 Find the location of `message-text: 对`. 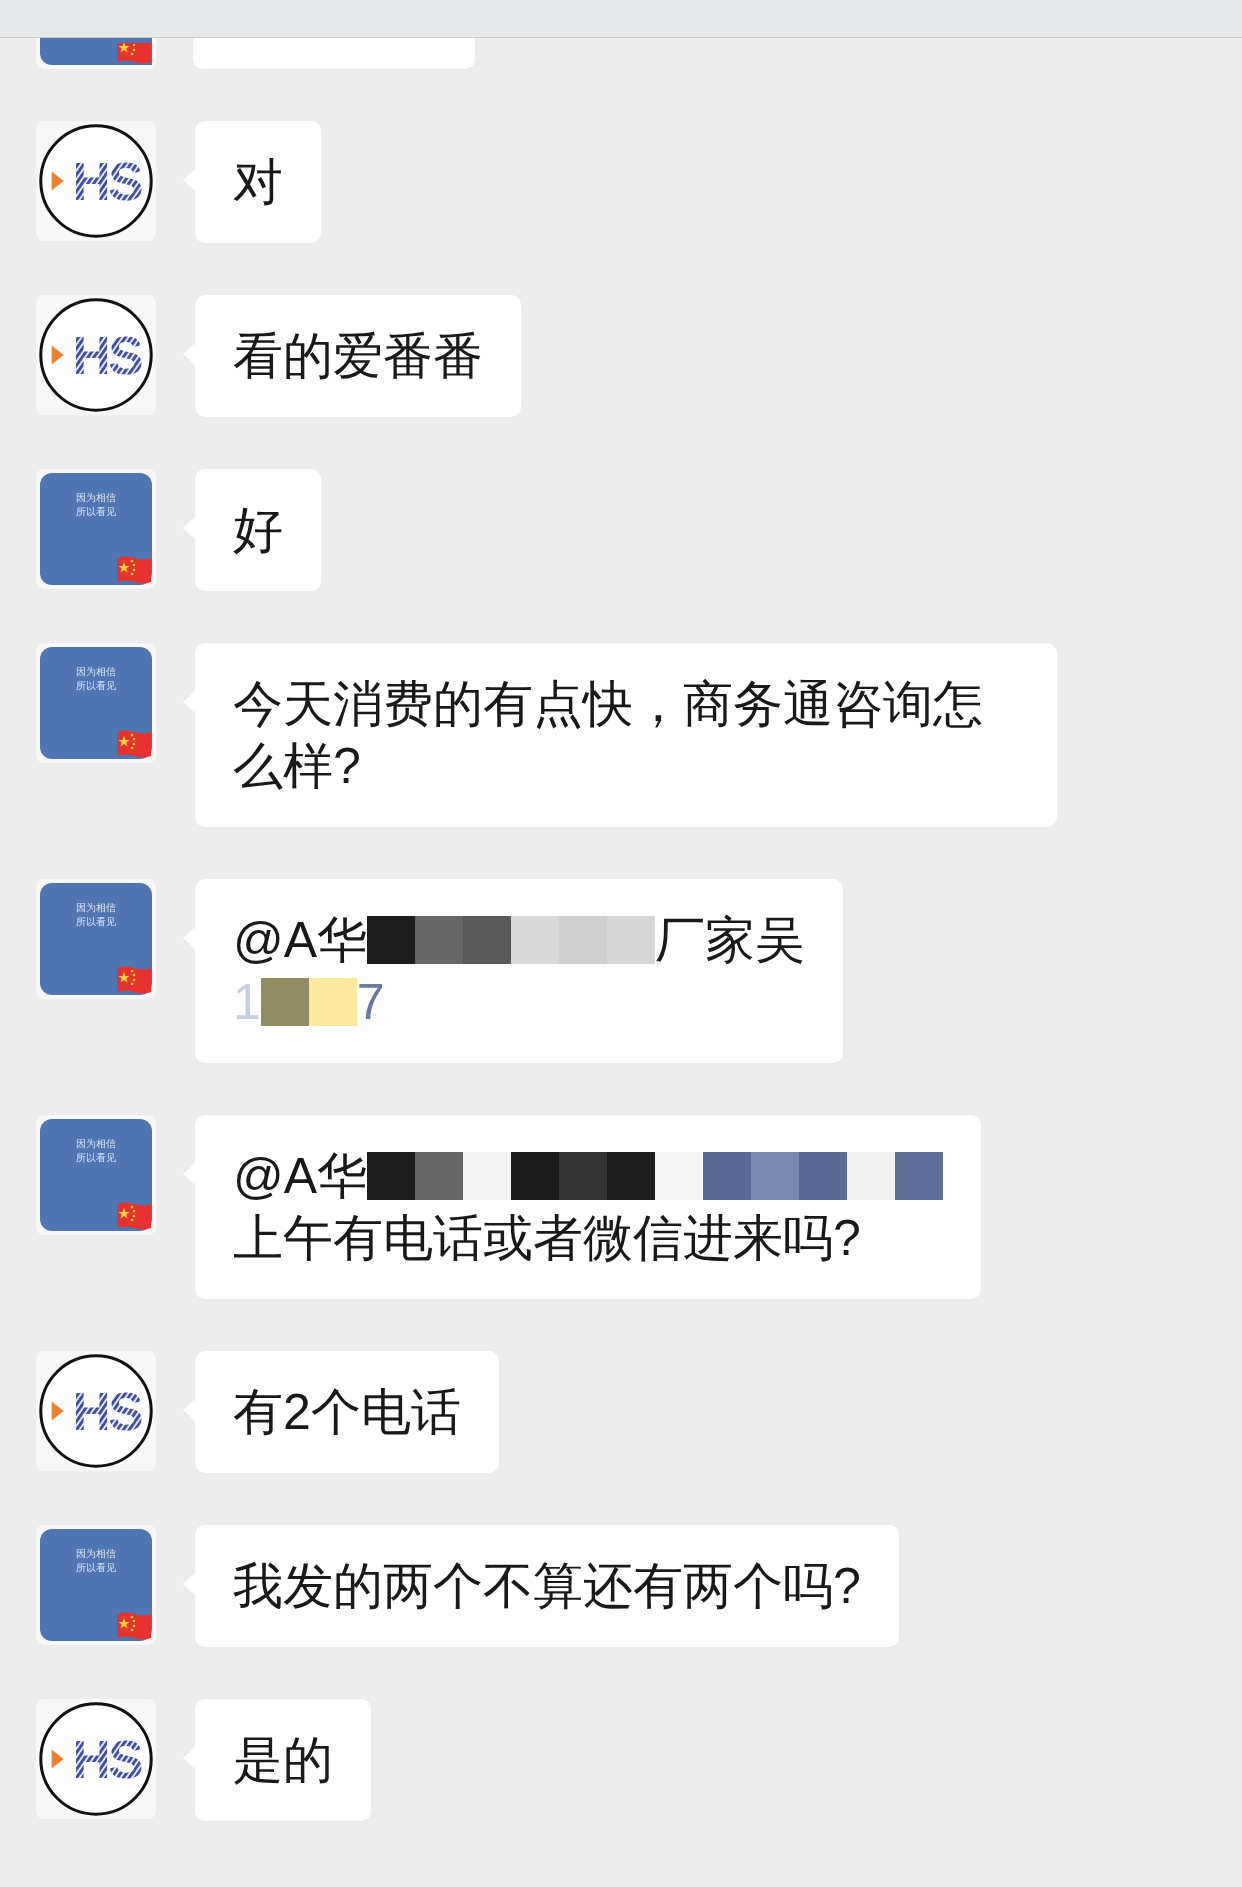

message-text: 对 is located at coordinates (258, 182).